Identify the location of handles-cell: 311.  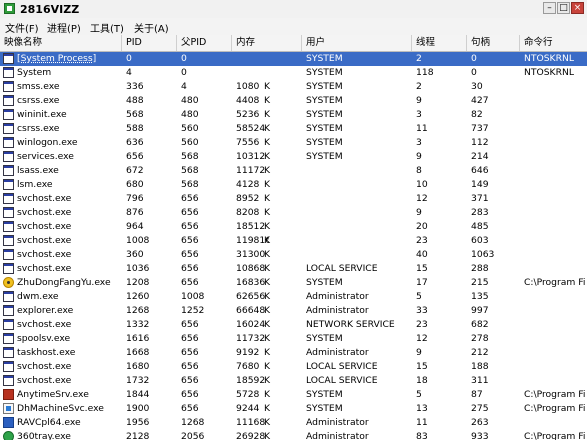
(480, 380).